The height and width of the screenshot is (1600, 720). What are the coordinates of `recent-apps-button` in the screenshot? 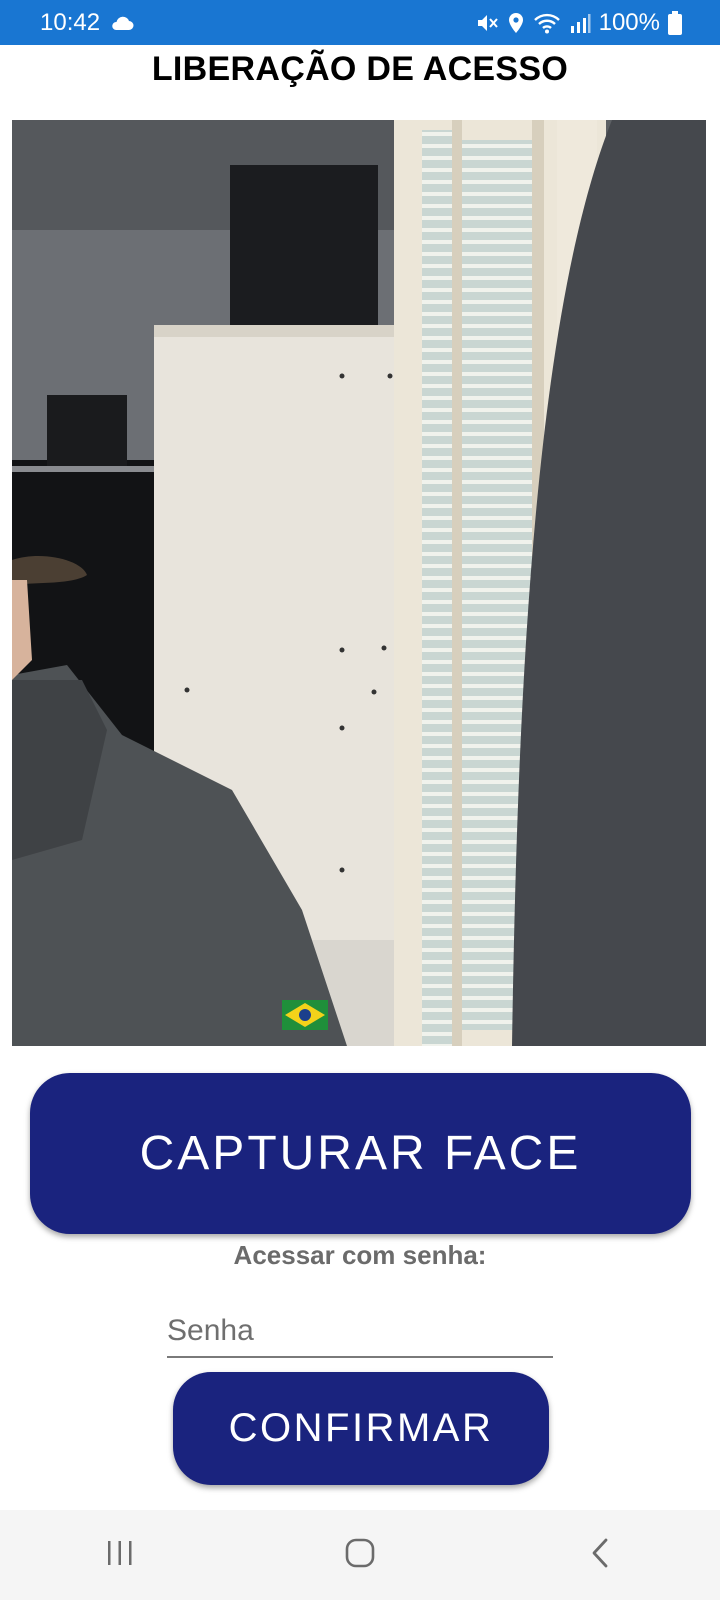 It's located at (120, 1555).